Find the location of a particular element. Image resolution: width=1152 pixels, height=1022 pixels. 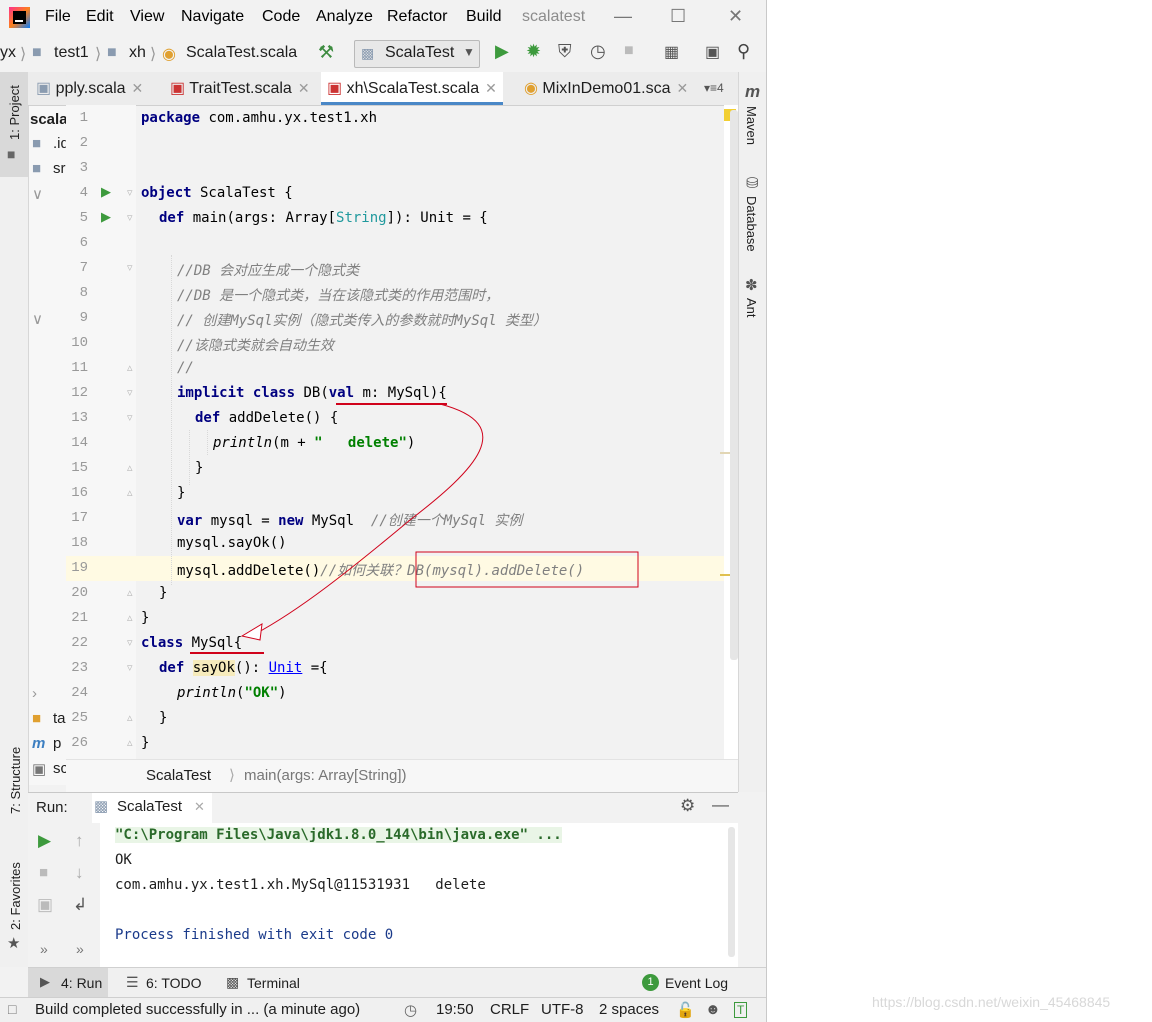

watermark: https://blog.csdn.net/weixin_45468845 is located at coordinates (991, 1002).